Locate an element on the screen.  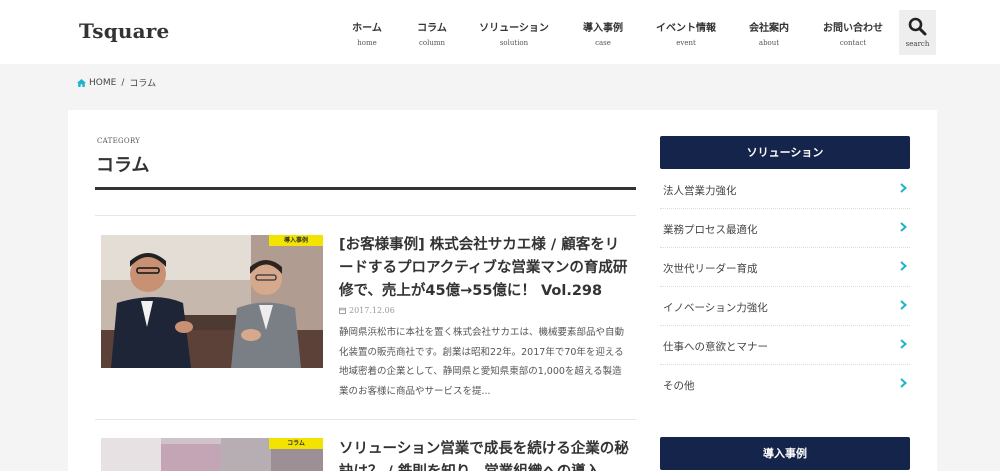
sidebar-item: イノベーション力強化 is located at coordinates (785, 306).